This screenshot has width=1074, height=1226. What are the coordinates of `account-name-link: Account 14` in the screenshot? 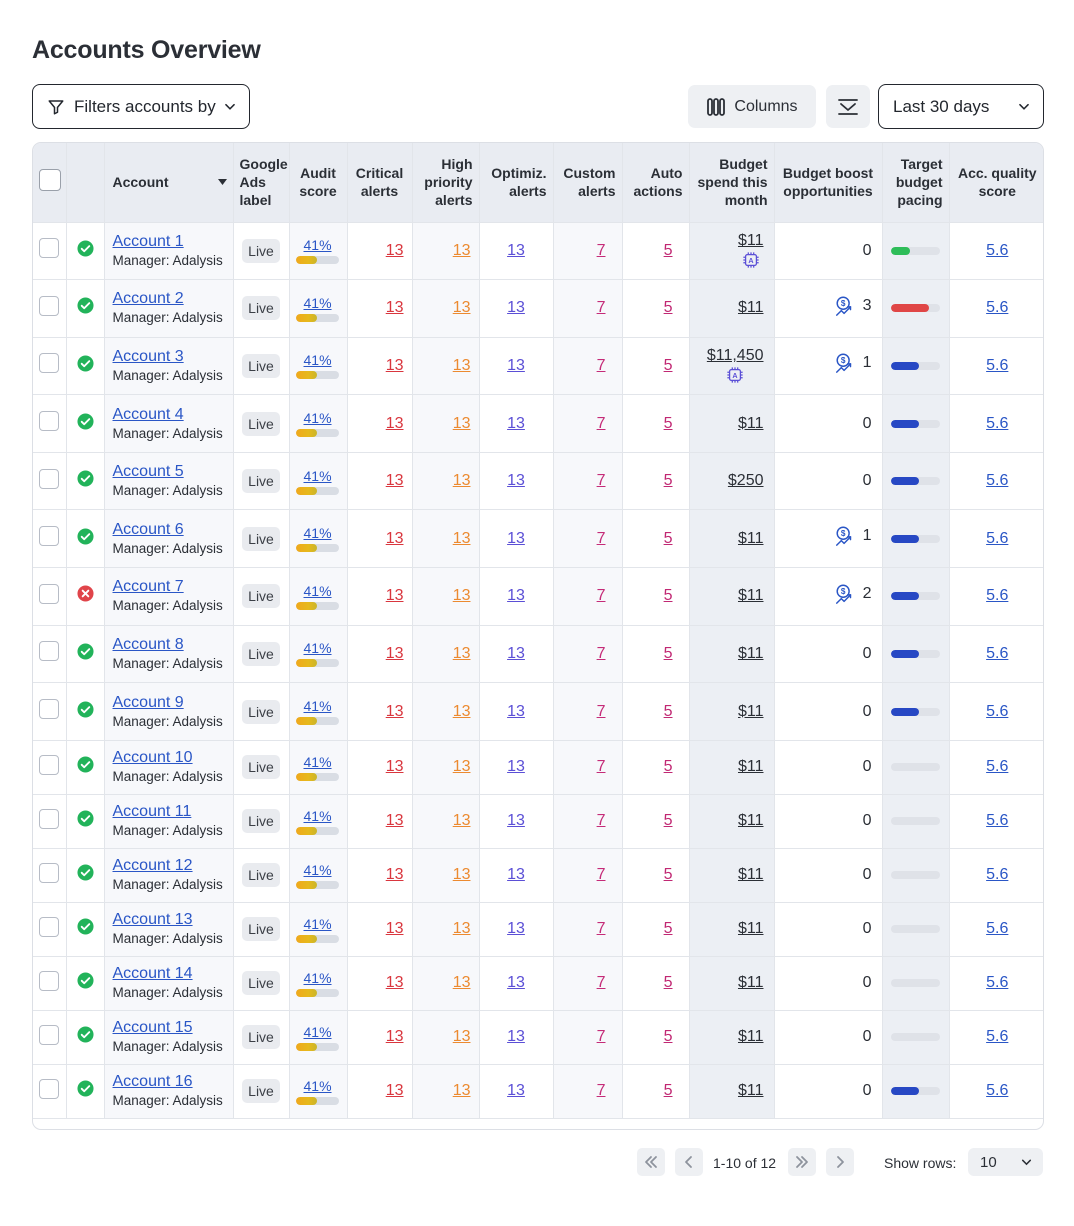 It's located at (173, 973).